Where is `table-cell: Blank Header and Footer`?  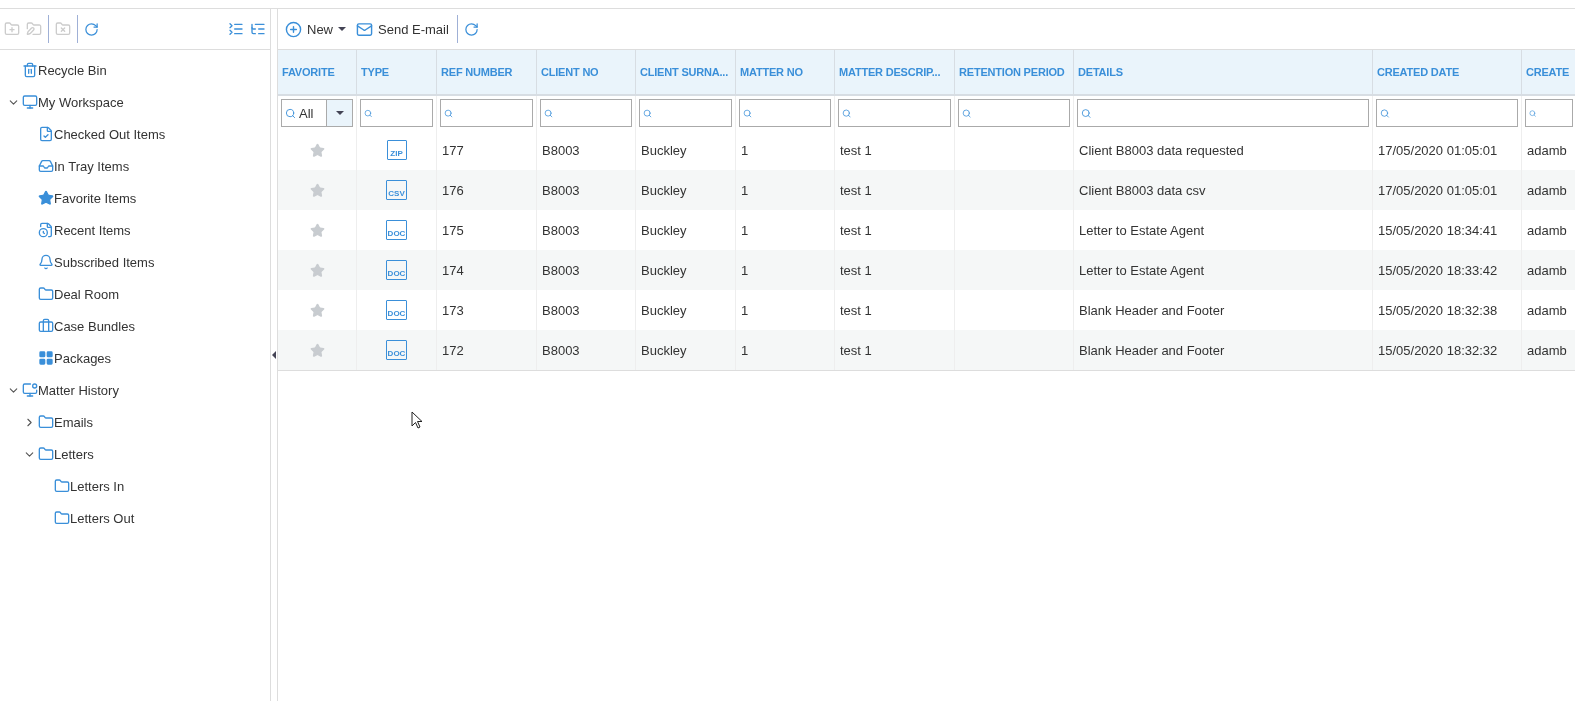 table-cell: Blank Header and Footer is located at coordinates (1223, 350).